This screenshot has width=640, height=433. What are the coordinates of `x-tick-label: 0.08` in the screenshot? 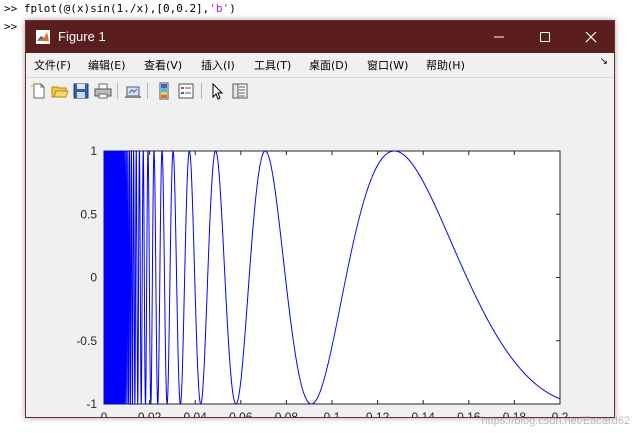 It's located at (287, 413).